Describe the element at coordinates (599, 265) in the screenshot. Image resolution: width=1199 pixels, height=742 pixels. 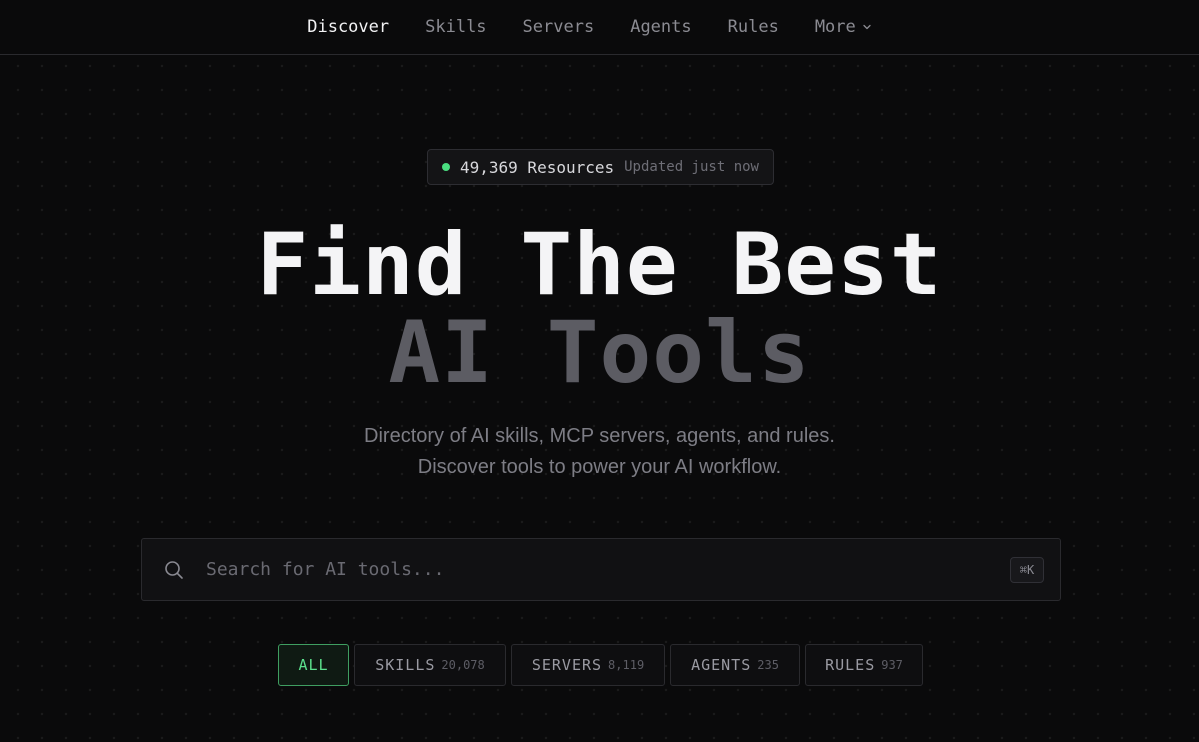
I see `hero-title-line1: Find The Best` at that location.